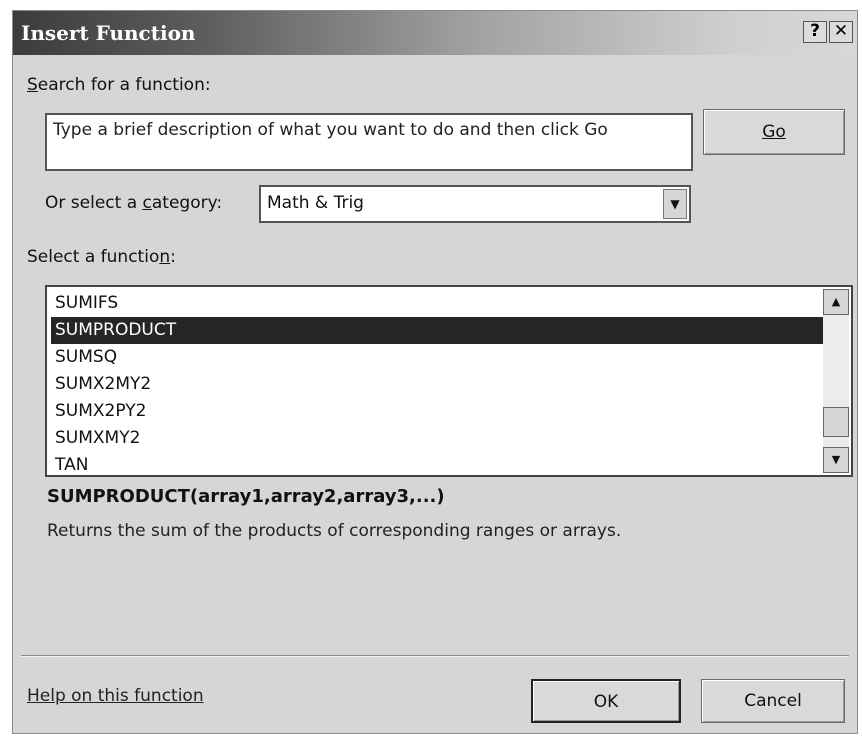 The height and width of the screenshot is (740, 862). I want to click on list-item: TAN, so click(437, 465).